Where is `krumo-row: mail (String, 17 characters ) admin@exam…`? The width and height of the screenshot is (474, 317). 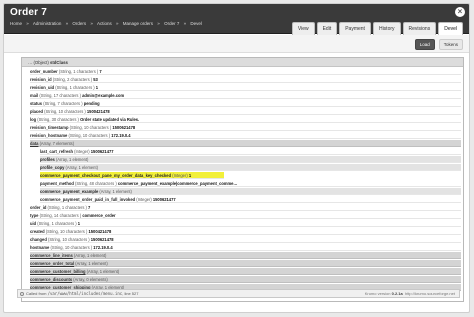 krumo-row: mail (String, 17 characters ) admin@exam… is located at coordinates (245, 95).